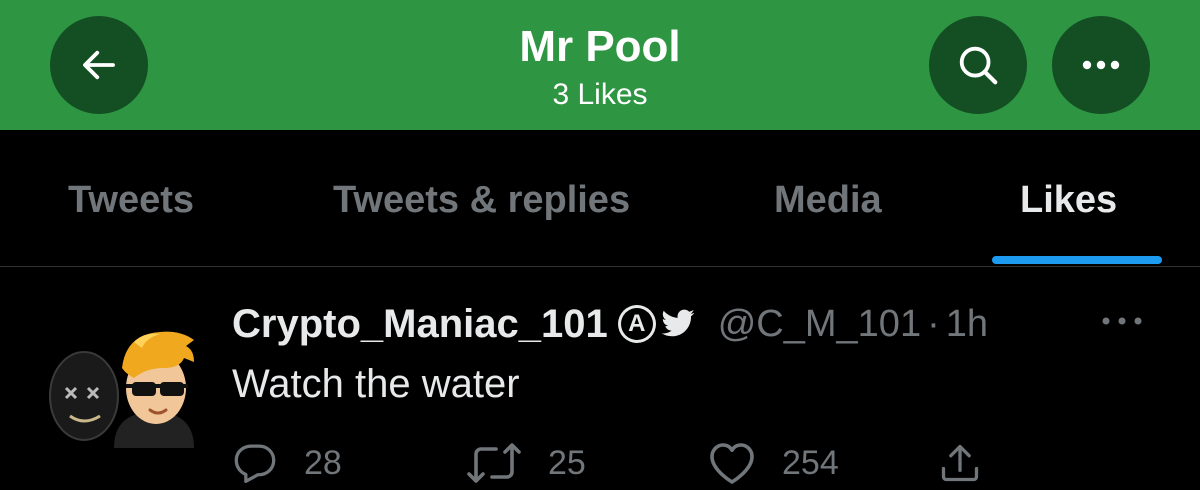  Describe the element at coordinates (819, 324) in the screenshot. I see `author-handle: @C_M_101` at that location.